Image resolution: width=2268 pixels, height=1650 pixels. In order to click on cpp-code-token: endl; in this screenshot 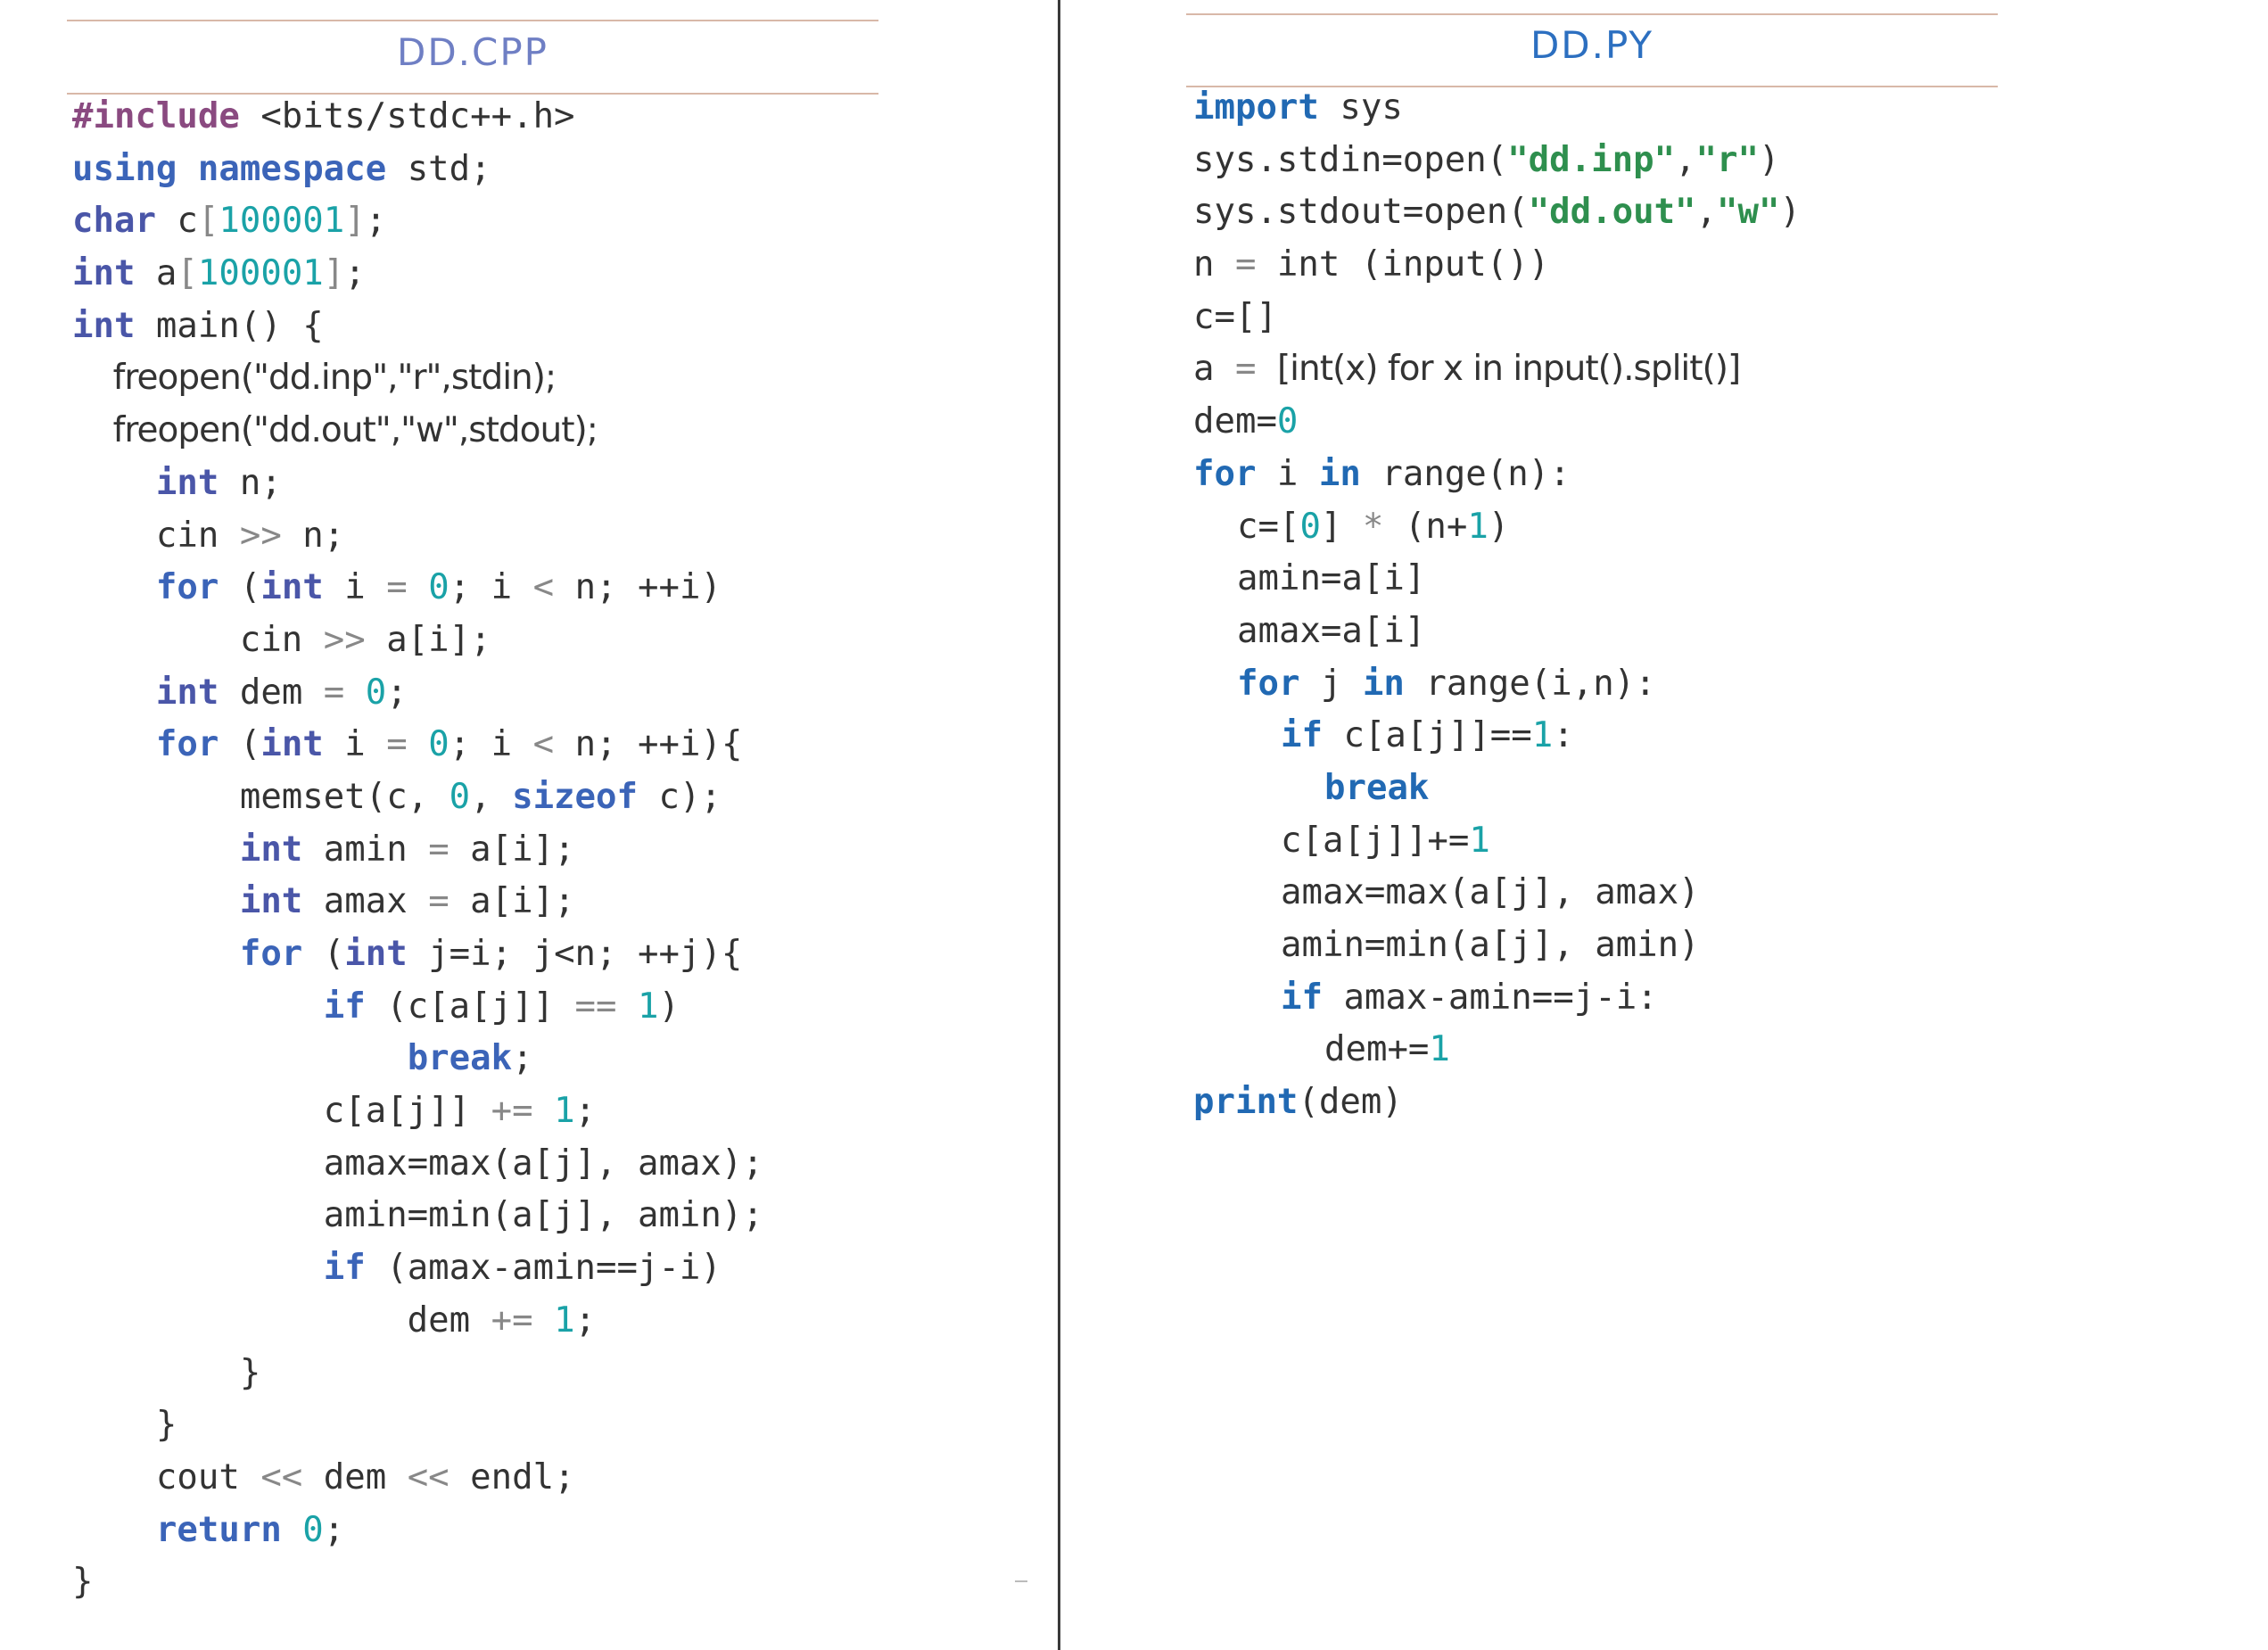, I will do `click(512, 1476)`.